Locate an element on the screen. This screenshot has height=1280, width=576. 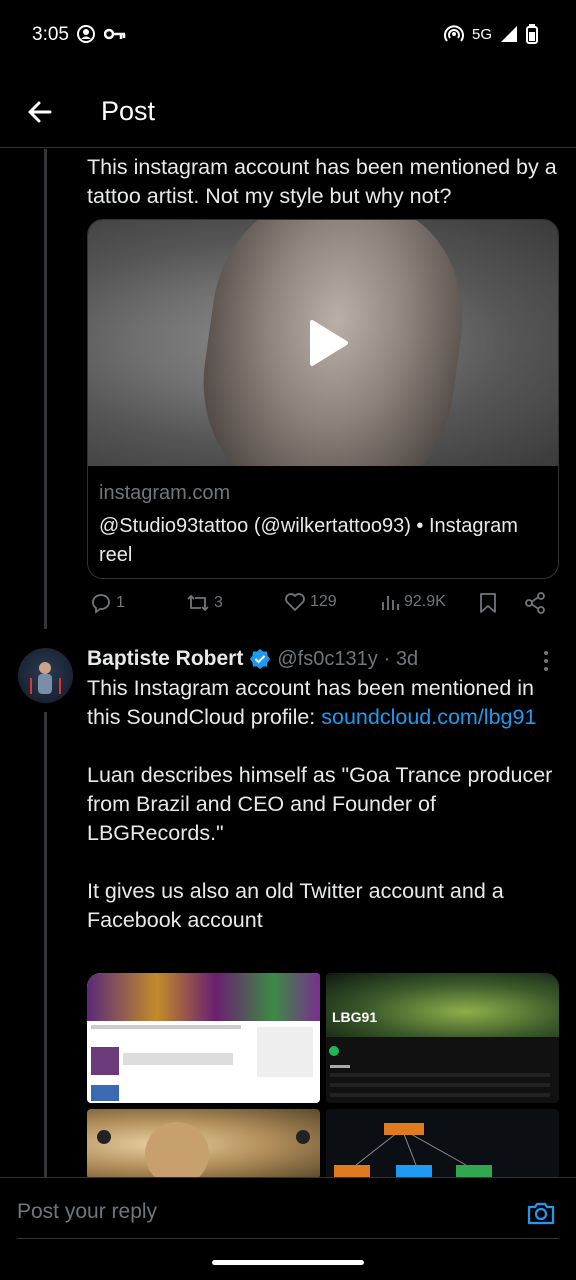
share-icon is located at coordinates (535, 603).